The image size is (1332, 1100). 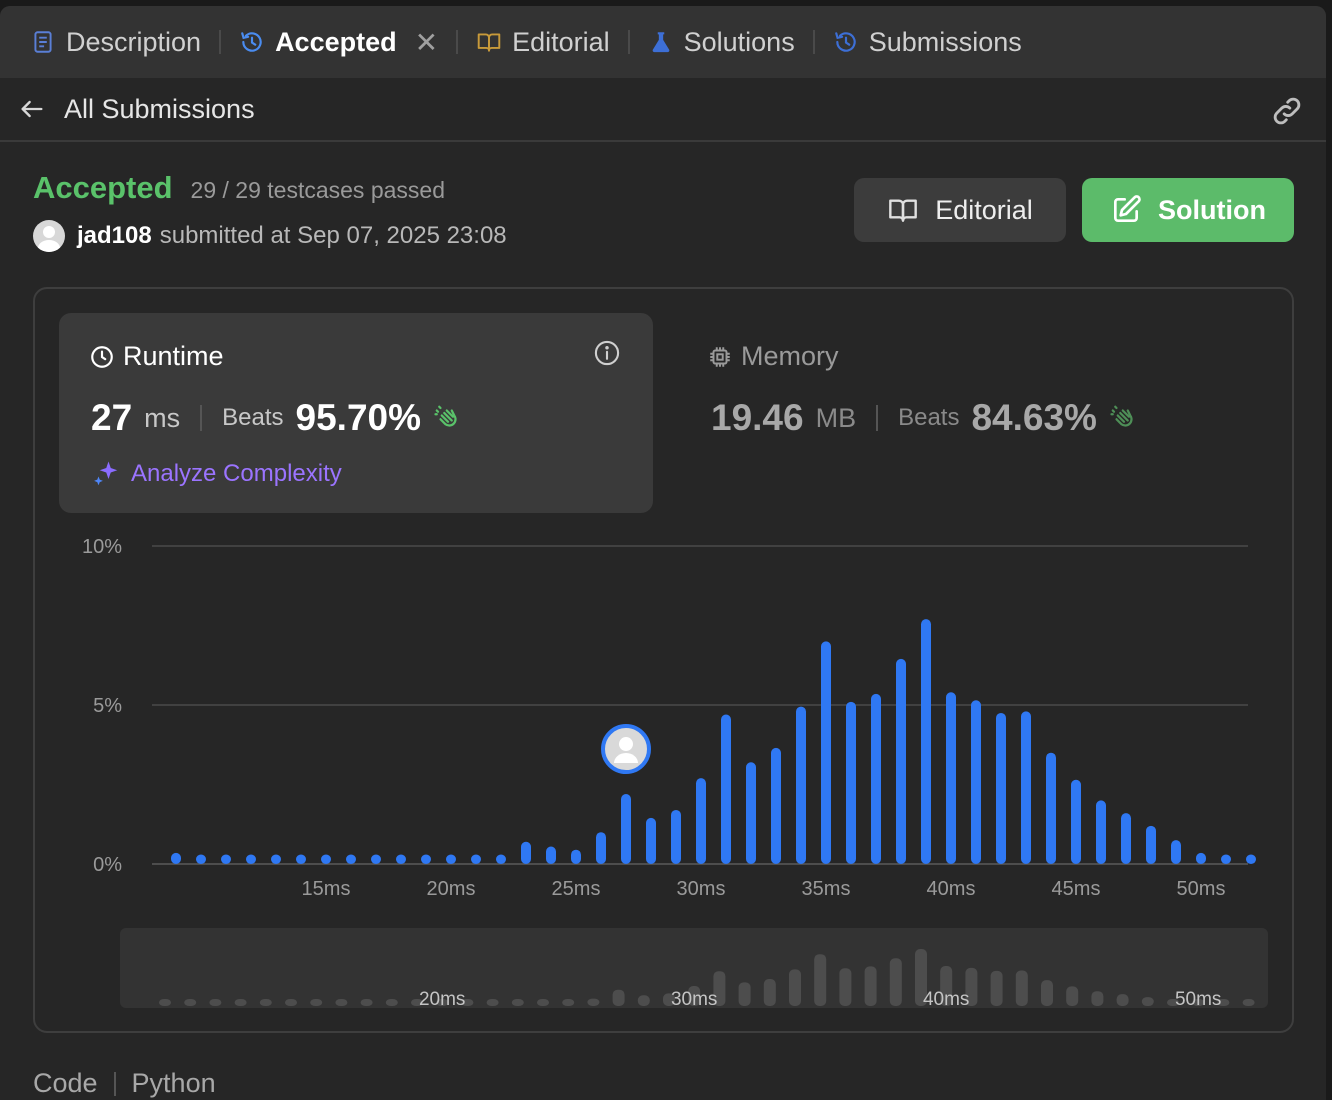 I want to click on x-tick-label: 25ms, so click(x=576, y=889).